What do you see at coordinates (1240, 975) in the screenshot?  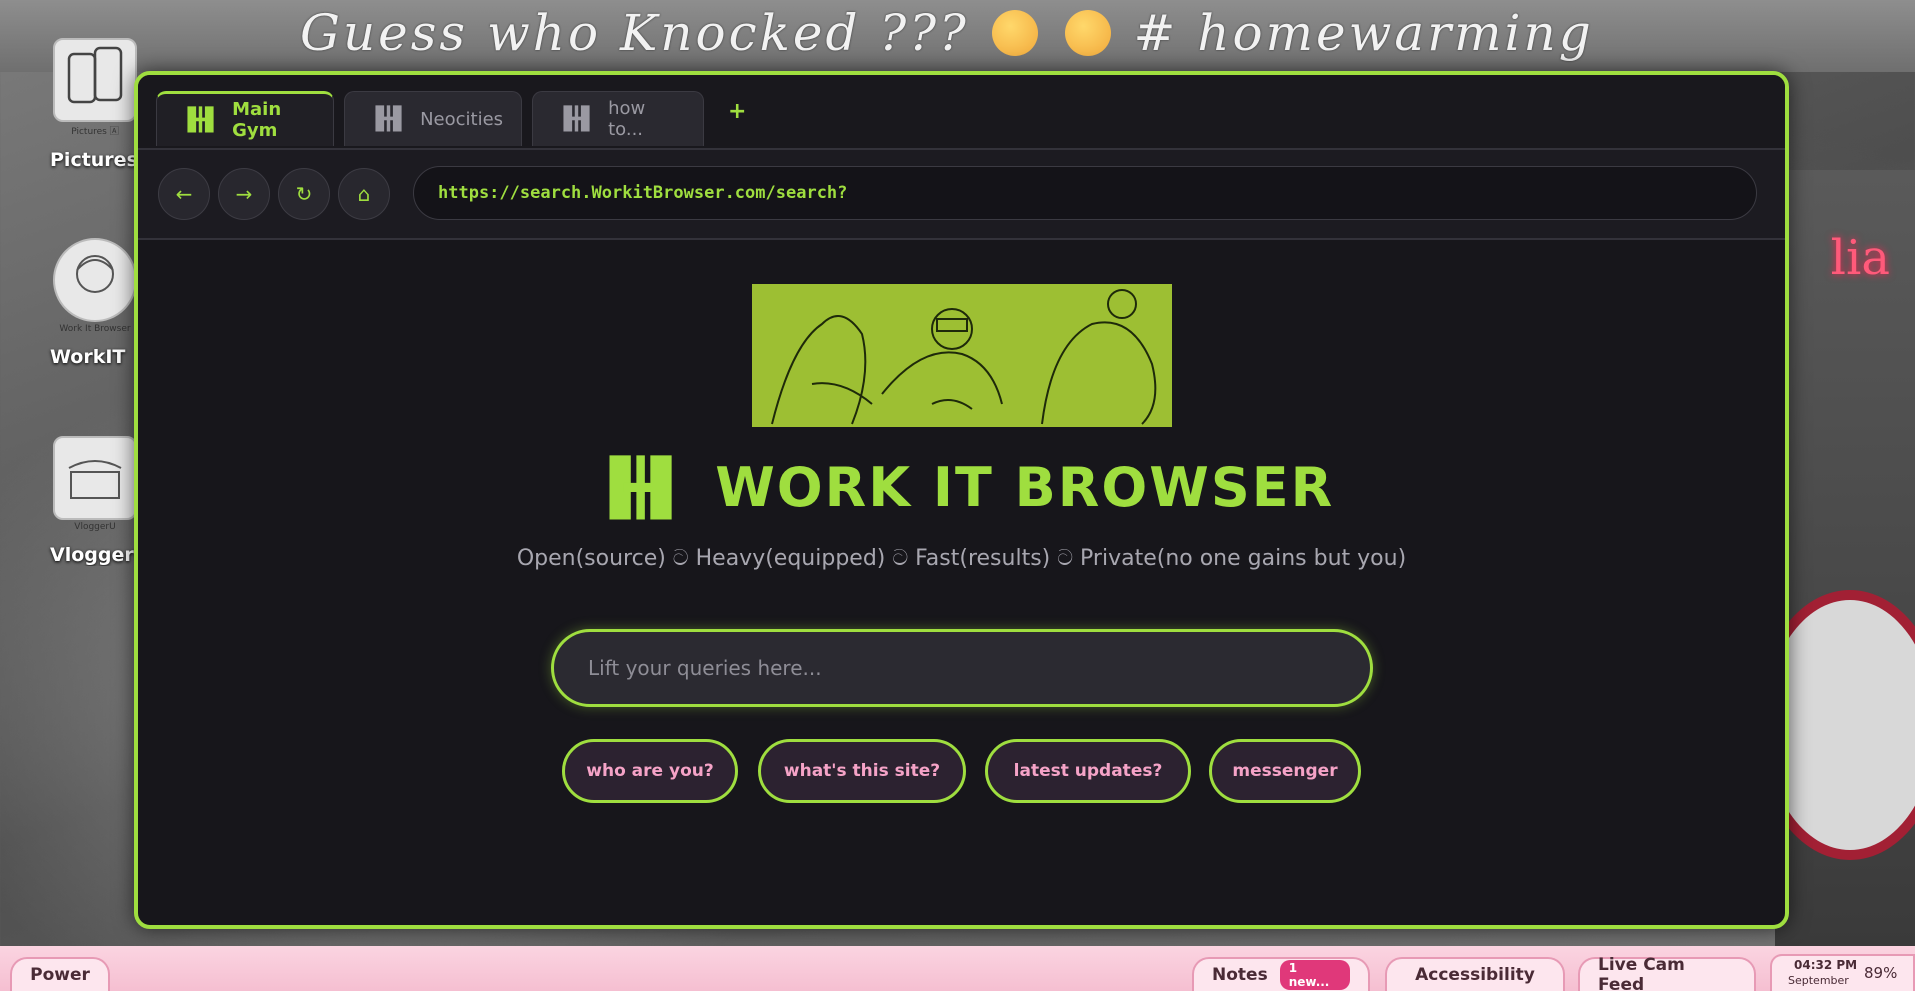 I see `notes-label: Notes` at bounding box center [1240, 975].